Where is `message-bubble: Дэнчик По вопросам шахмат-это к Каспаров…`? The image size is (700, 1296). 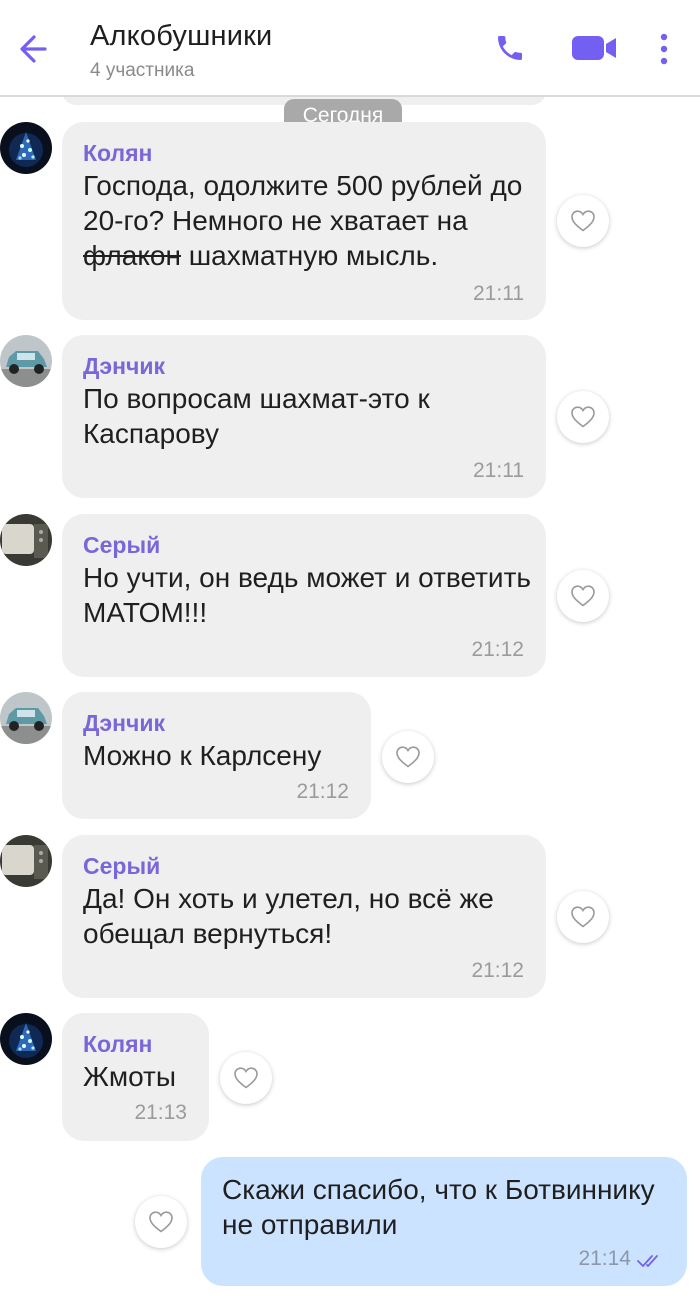
message-bubble: Дэнчик По вопросам шахмат-это к Каспаров… is located at coordinates (304, 416).